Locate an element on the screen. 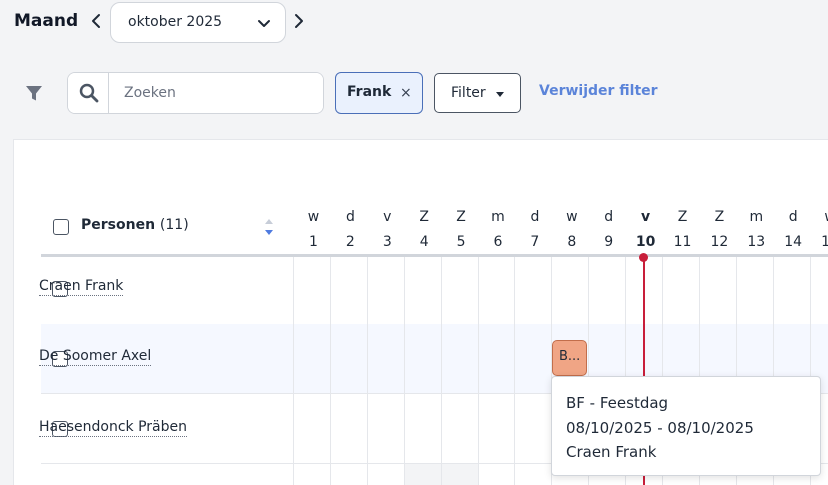 This screenshot has height=485, width=828. funnel-icon is located at coordinates (34, 93).